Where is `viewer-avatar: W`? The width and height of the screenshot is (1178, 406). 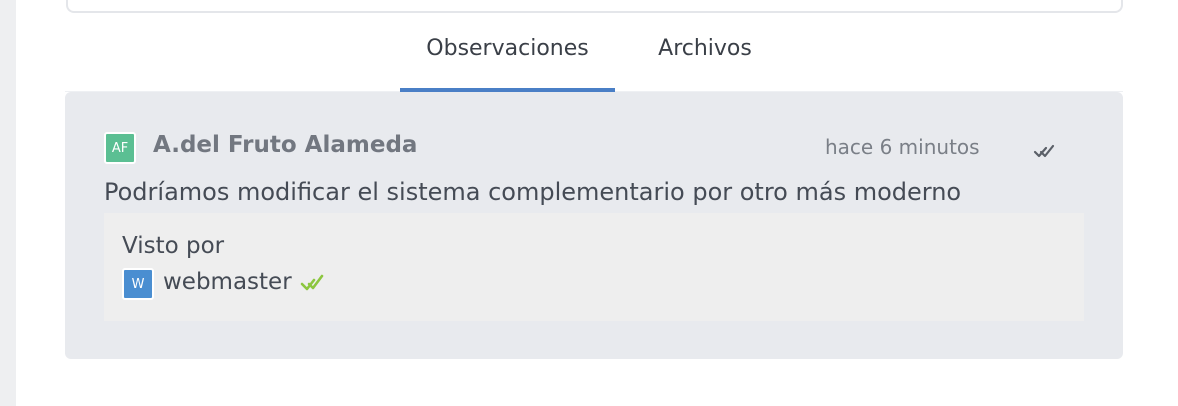 viewer-avatar: W is located at coordinates (138, 284).